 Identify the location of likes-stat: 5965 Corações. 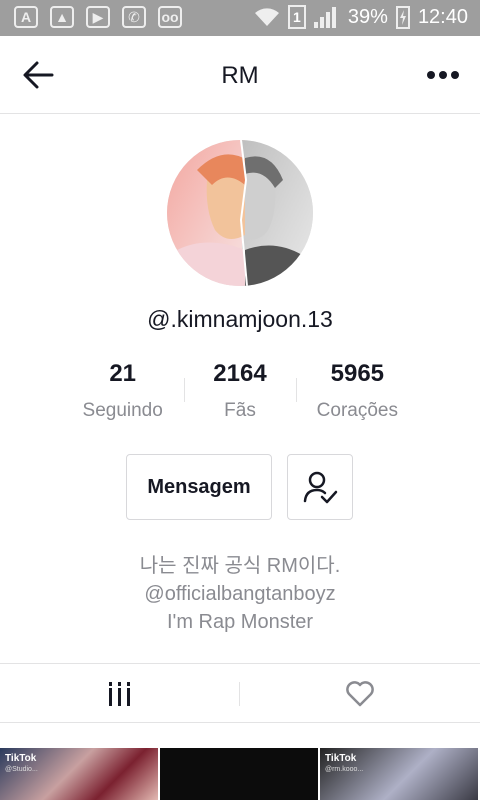
(357, 391).